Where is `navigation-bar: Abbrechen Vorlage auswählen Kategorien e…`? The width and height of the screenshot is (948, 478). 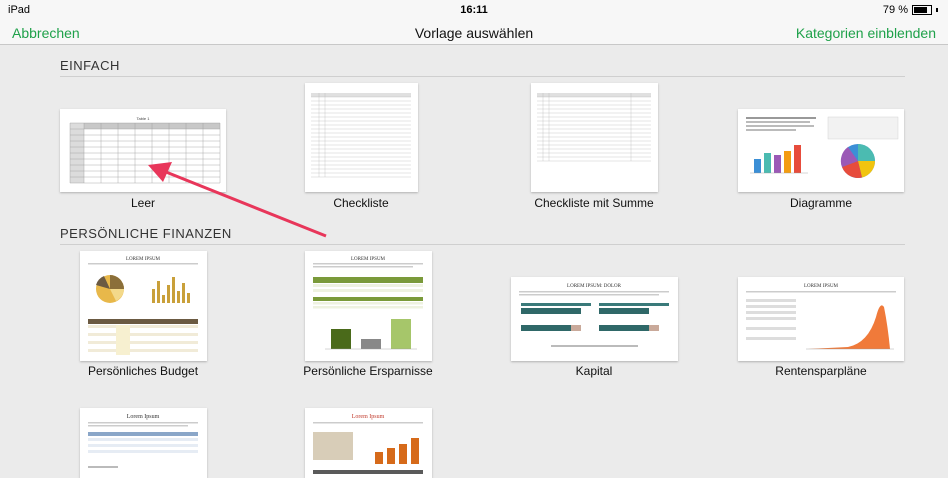
navigation-bar: Abbrechen Vorlage auswählen Kategorien e… is located at coordinates (474, 32).